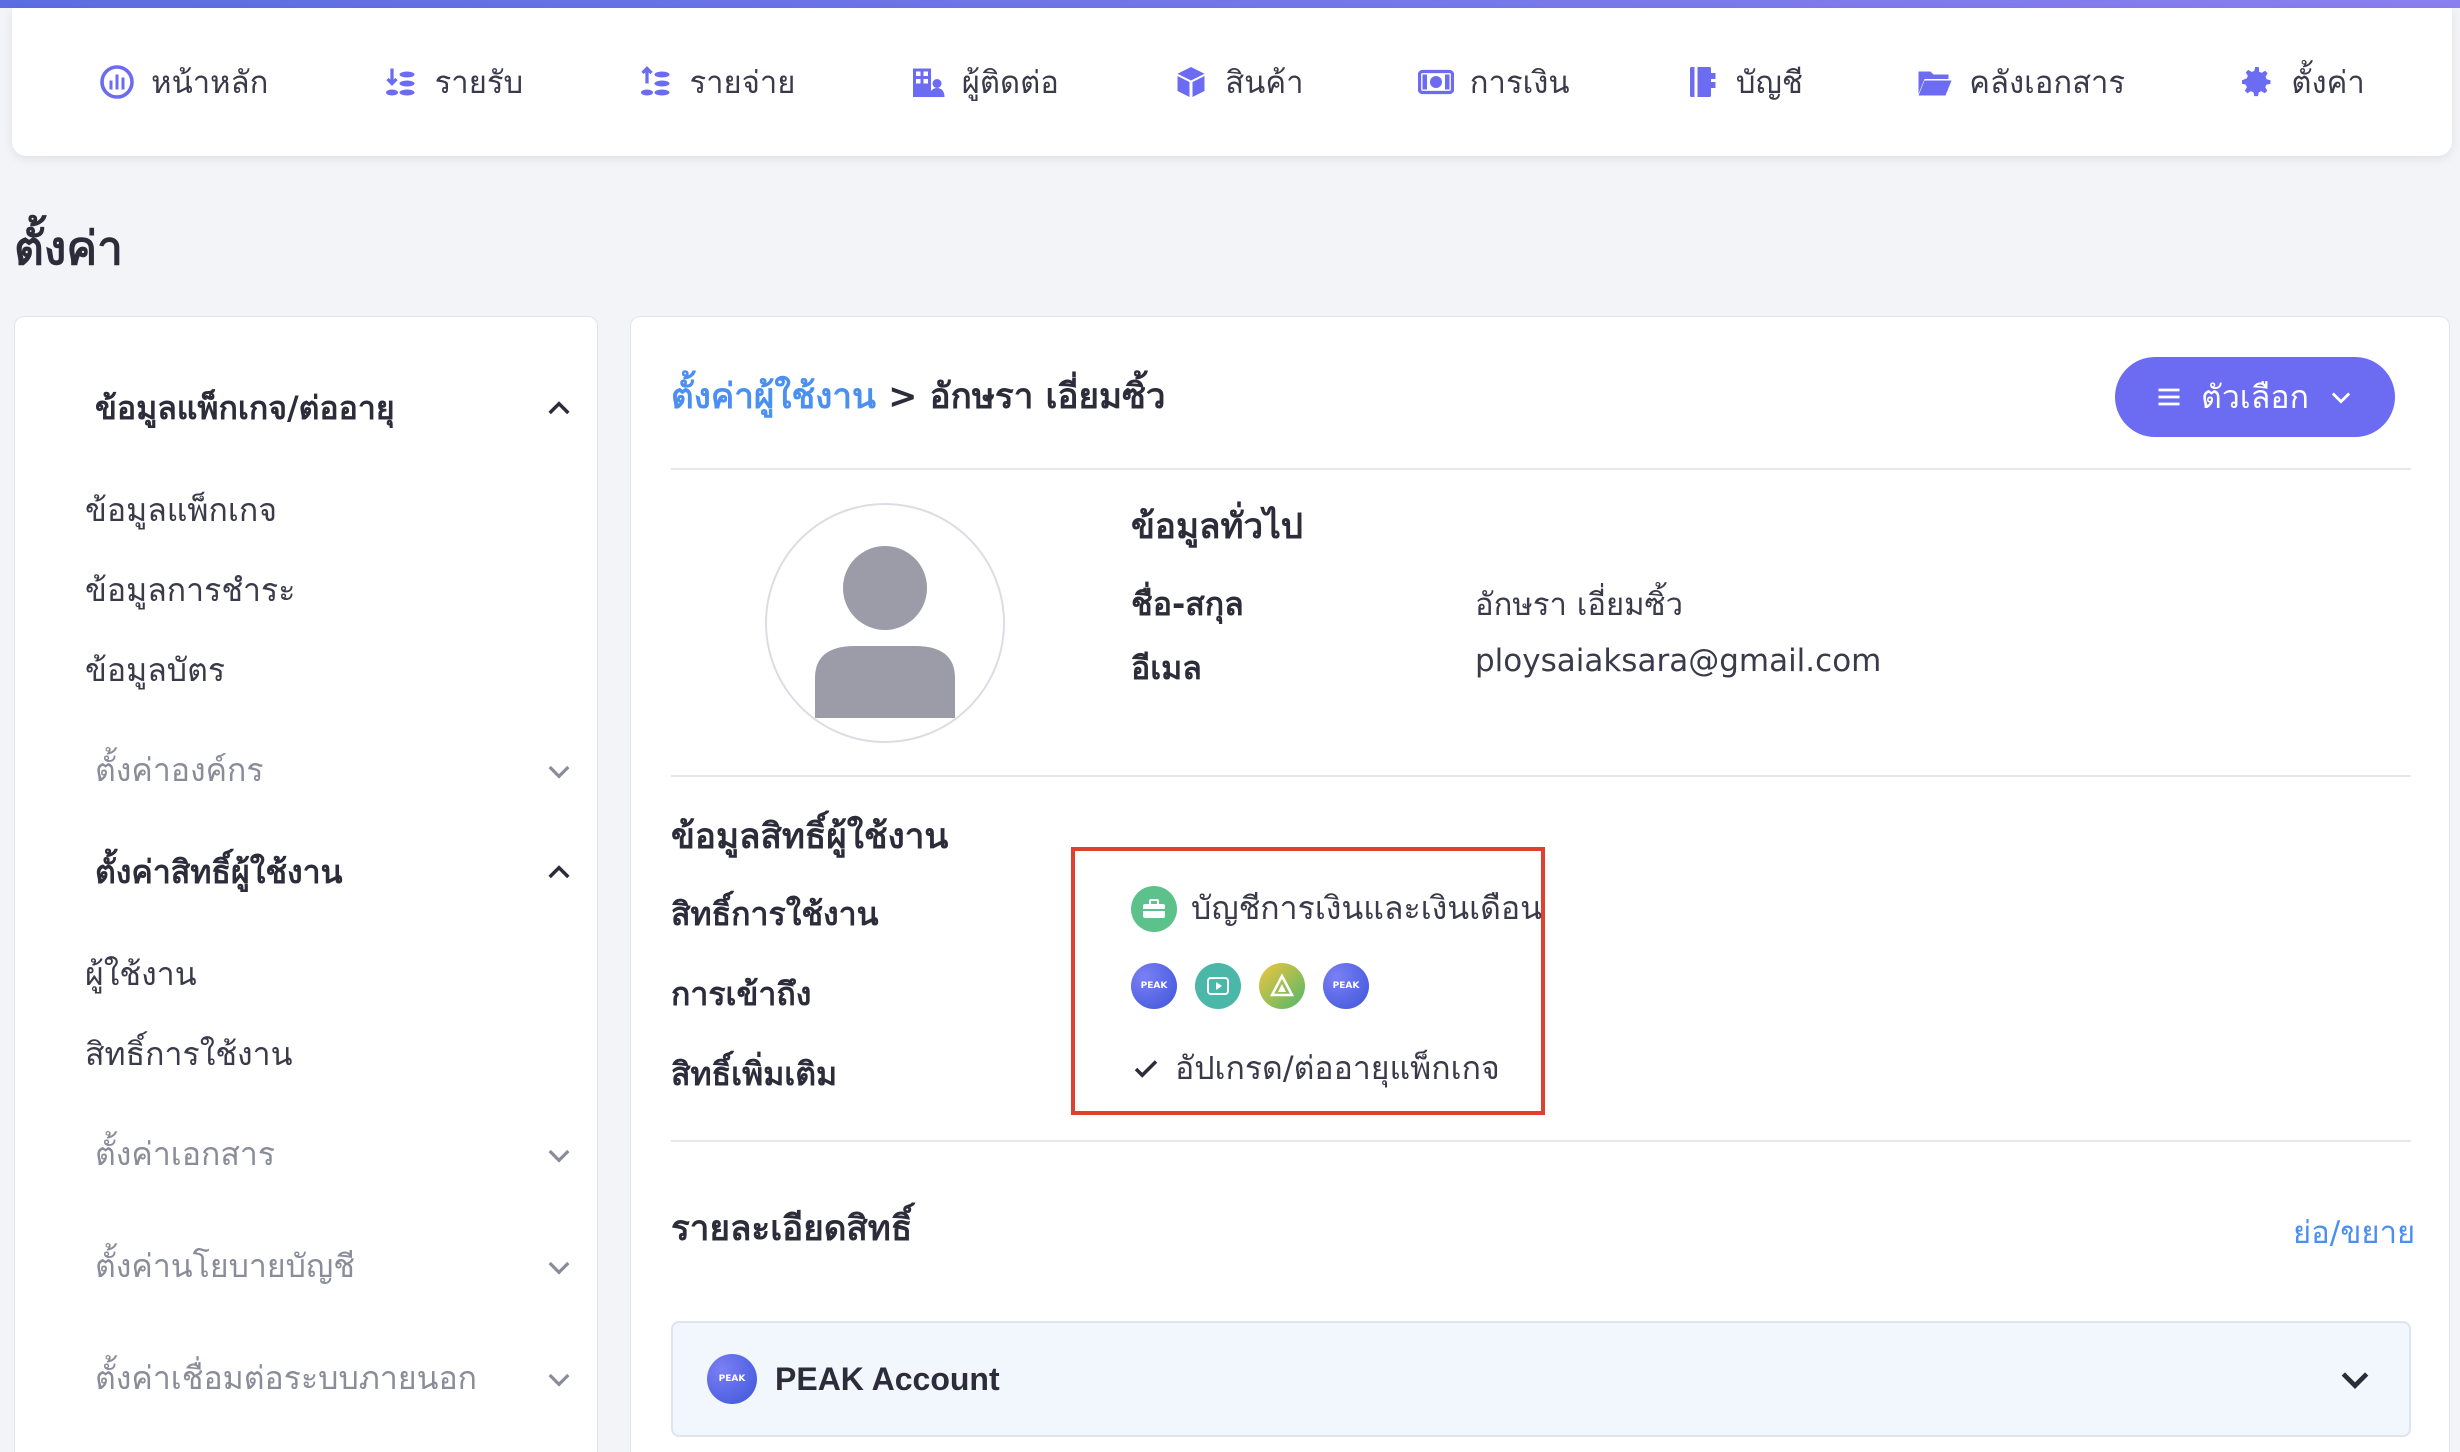  I want to click on top-accent-bar, so click(1230, 4).